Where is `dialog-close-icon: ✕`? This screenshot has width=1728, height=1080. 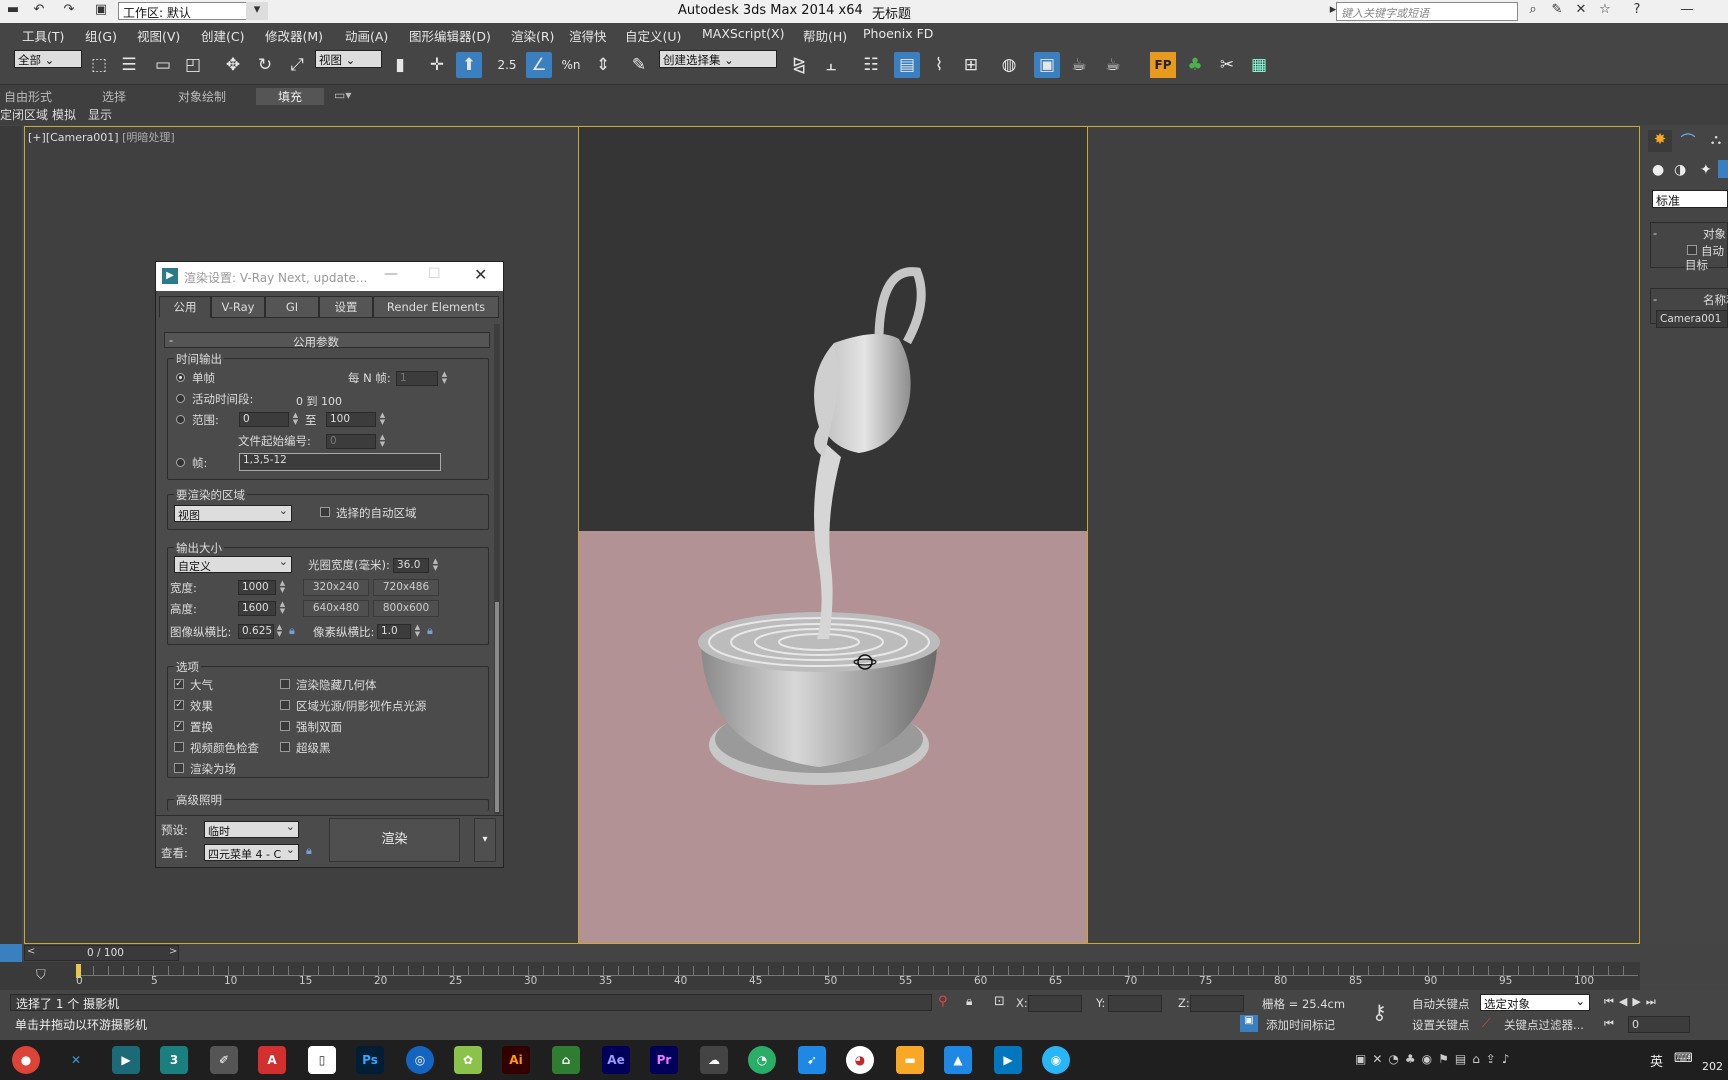 dialog-close-icon: ✕ is located at coordinates (480, 274).